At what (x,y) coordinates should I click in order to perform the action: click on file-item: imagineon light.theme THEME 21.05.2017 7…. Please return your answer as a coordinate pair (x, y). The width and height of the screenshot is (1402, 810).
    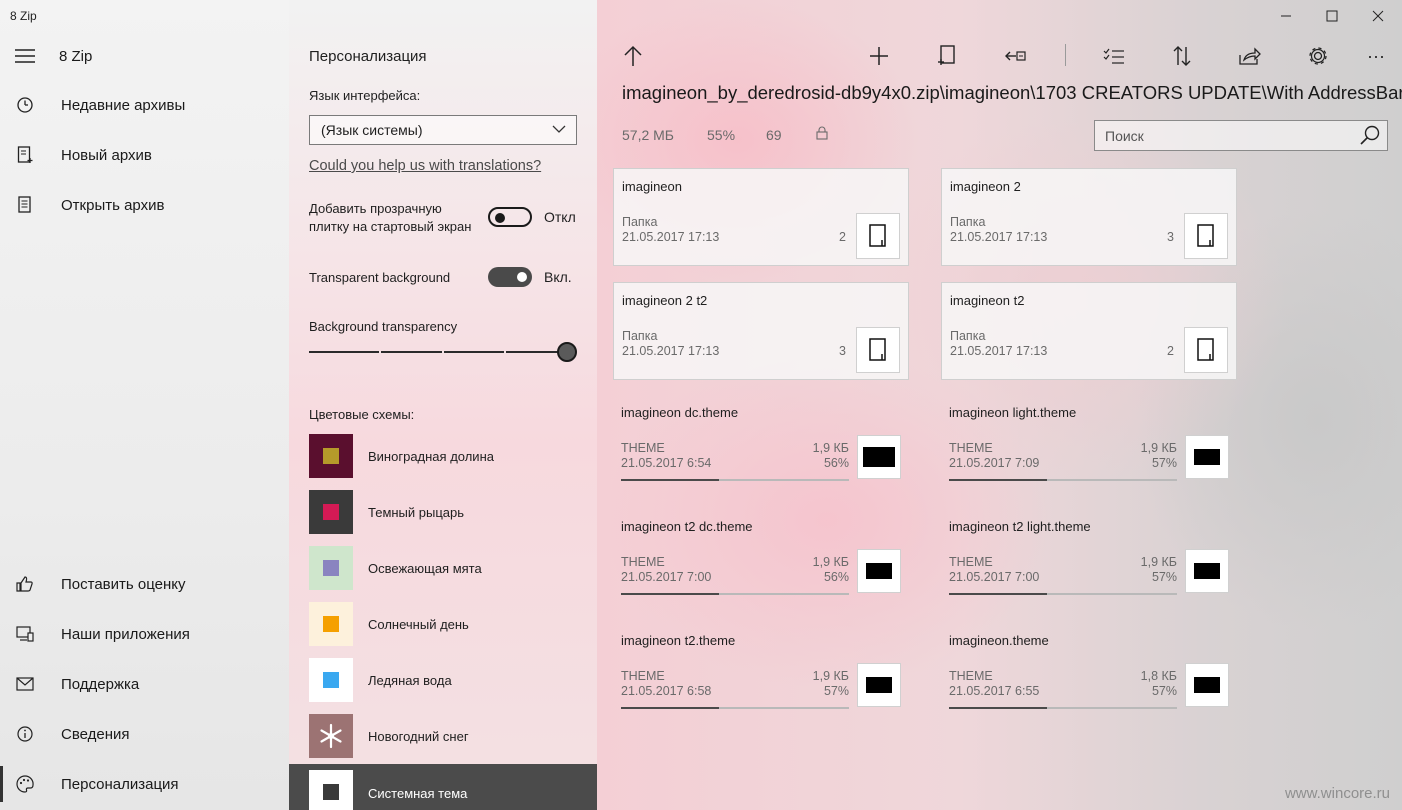
    Looking at the image, I should click on (1089, 446).